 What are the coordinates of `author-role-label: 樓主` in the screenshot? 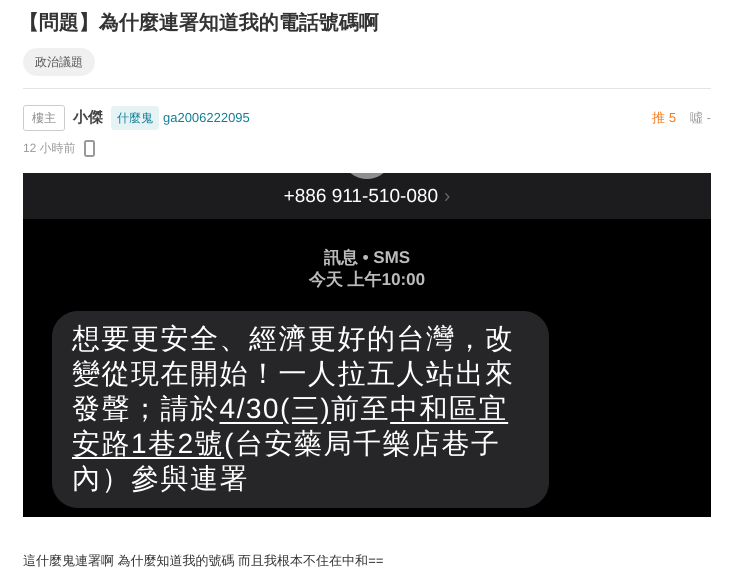 It's located at (44, 118).